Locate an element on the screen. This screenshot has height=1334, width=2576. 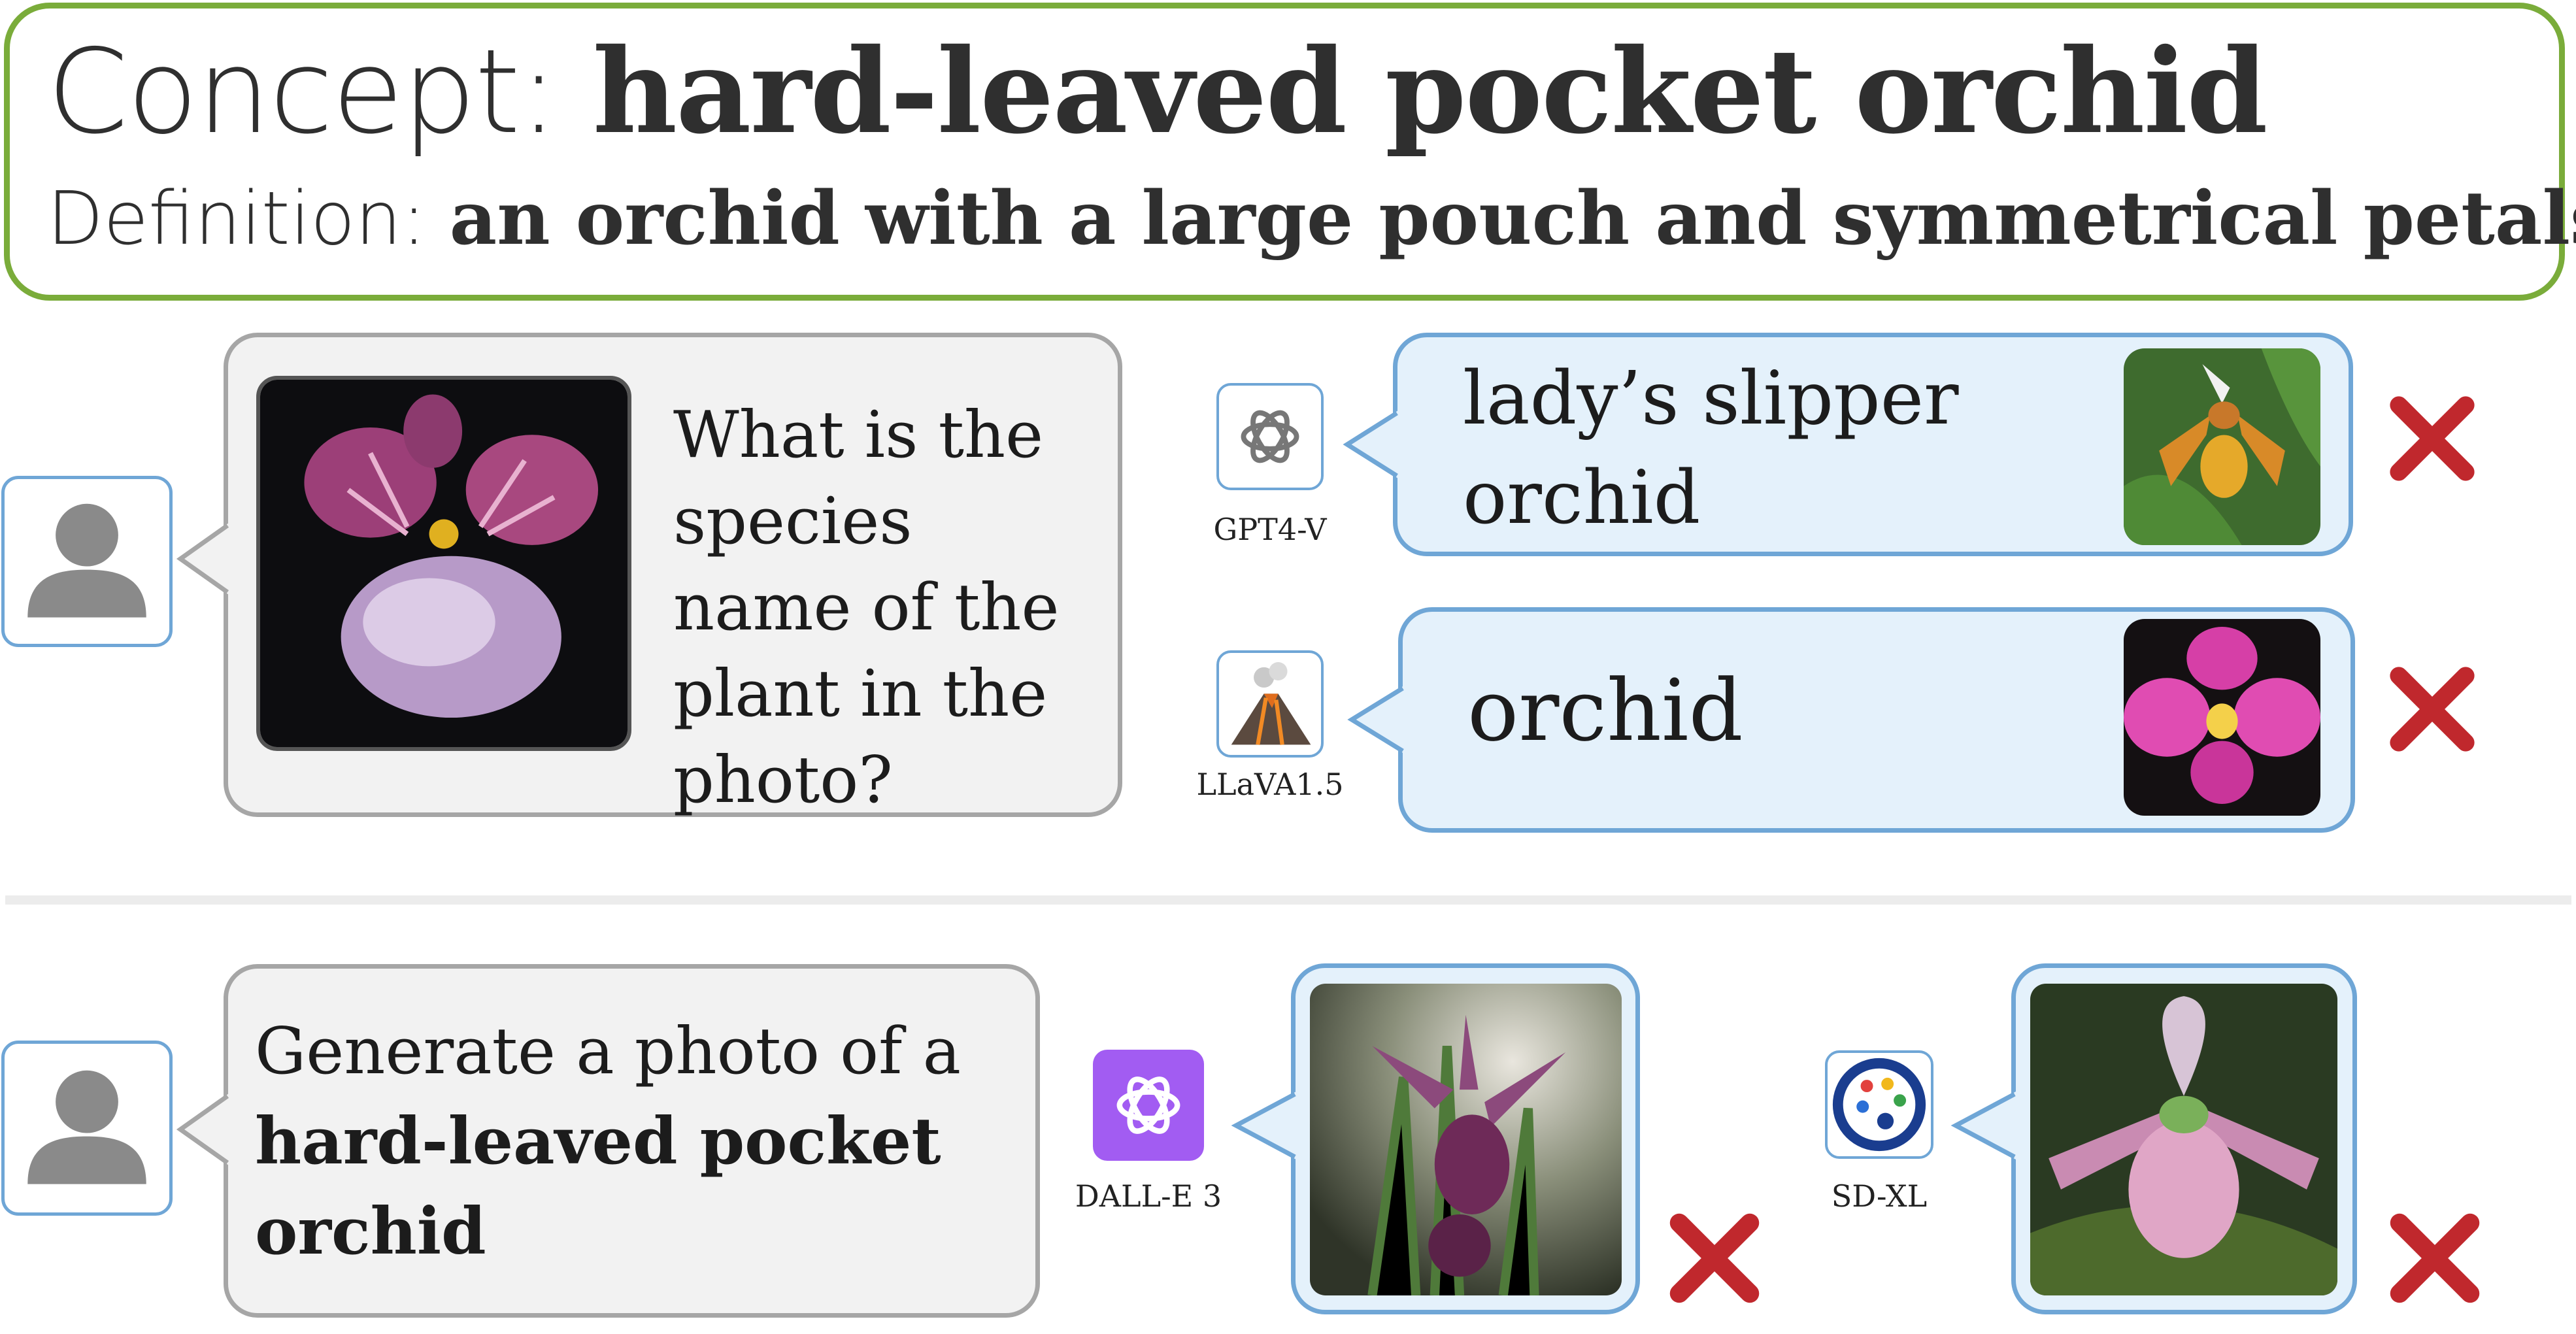
concept-label: Concept: is located at coordinates (320, 91).